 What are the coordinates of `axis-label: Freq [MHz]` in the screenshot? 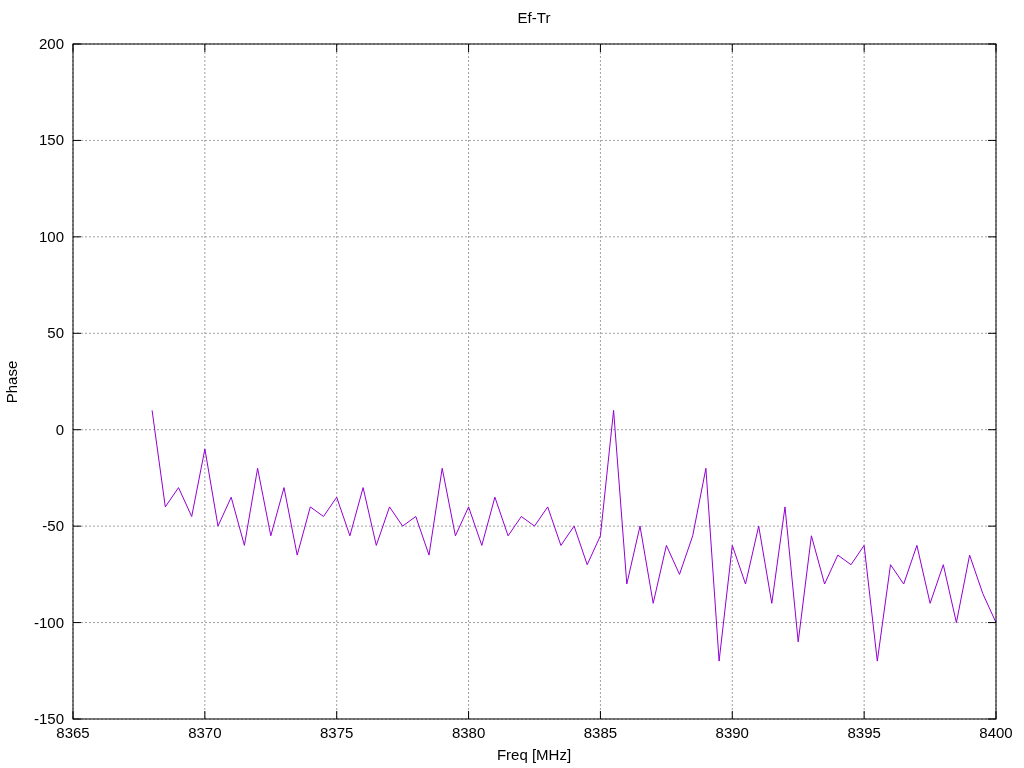 It's located at (534, 754).